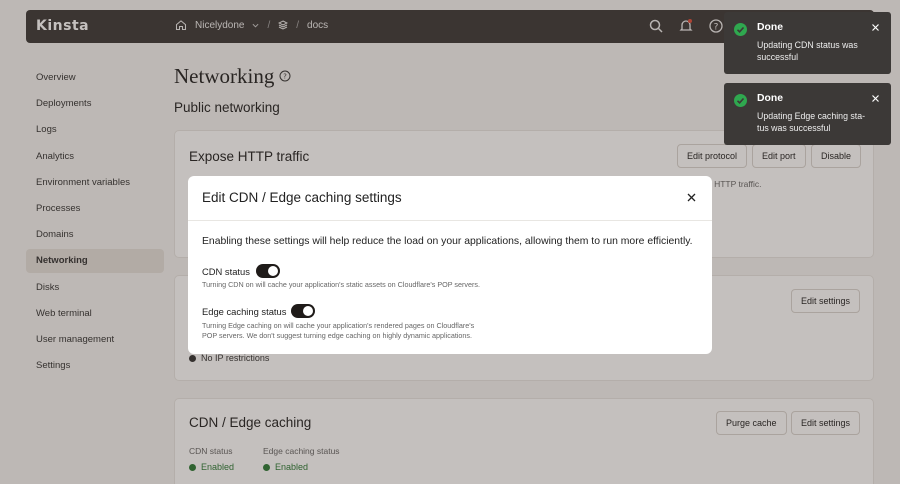 This screenshot has width=900, height=484. Describe the element at coordinates (303, 311) in the screenshot. I see `edge-caching-toggle` at that location.